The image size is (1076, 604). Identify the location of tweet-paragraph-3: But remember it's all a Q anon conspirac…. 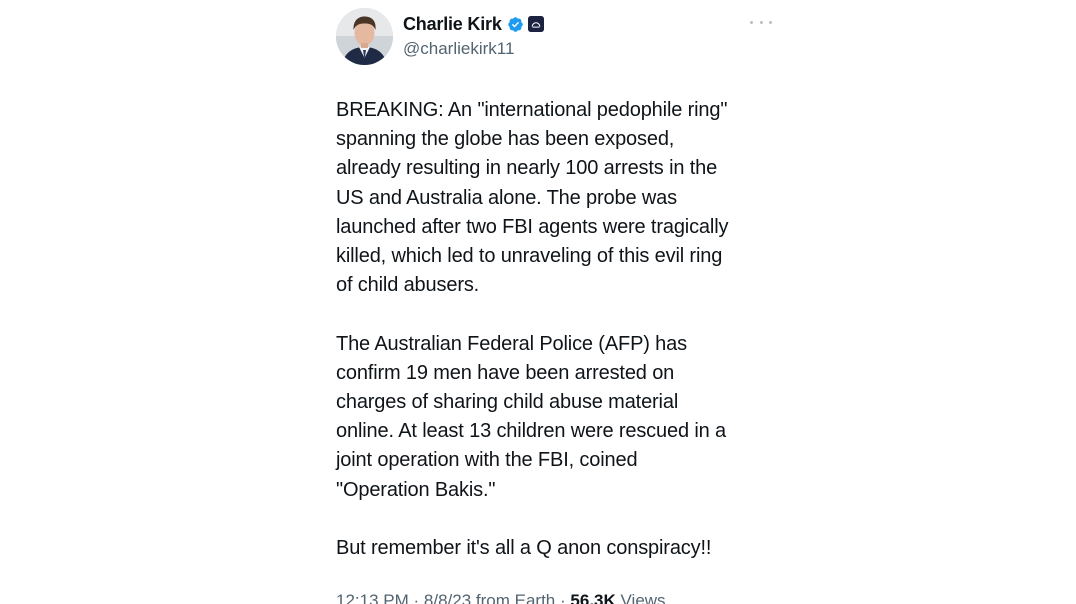
(524, 548).